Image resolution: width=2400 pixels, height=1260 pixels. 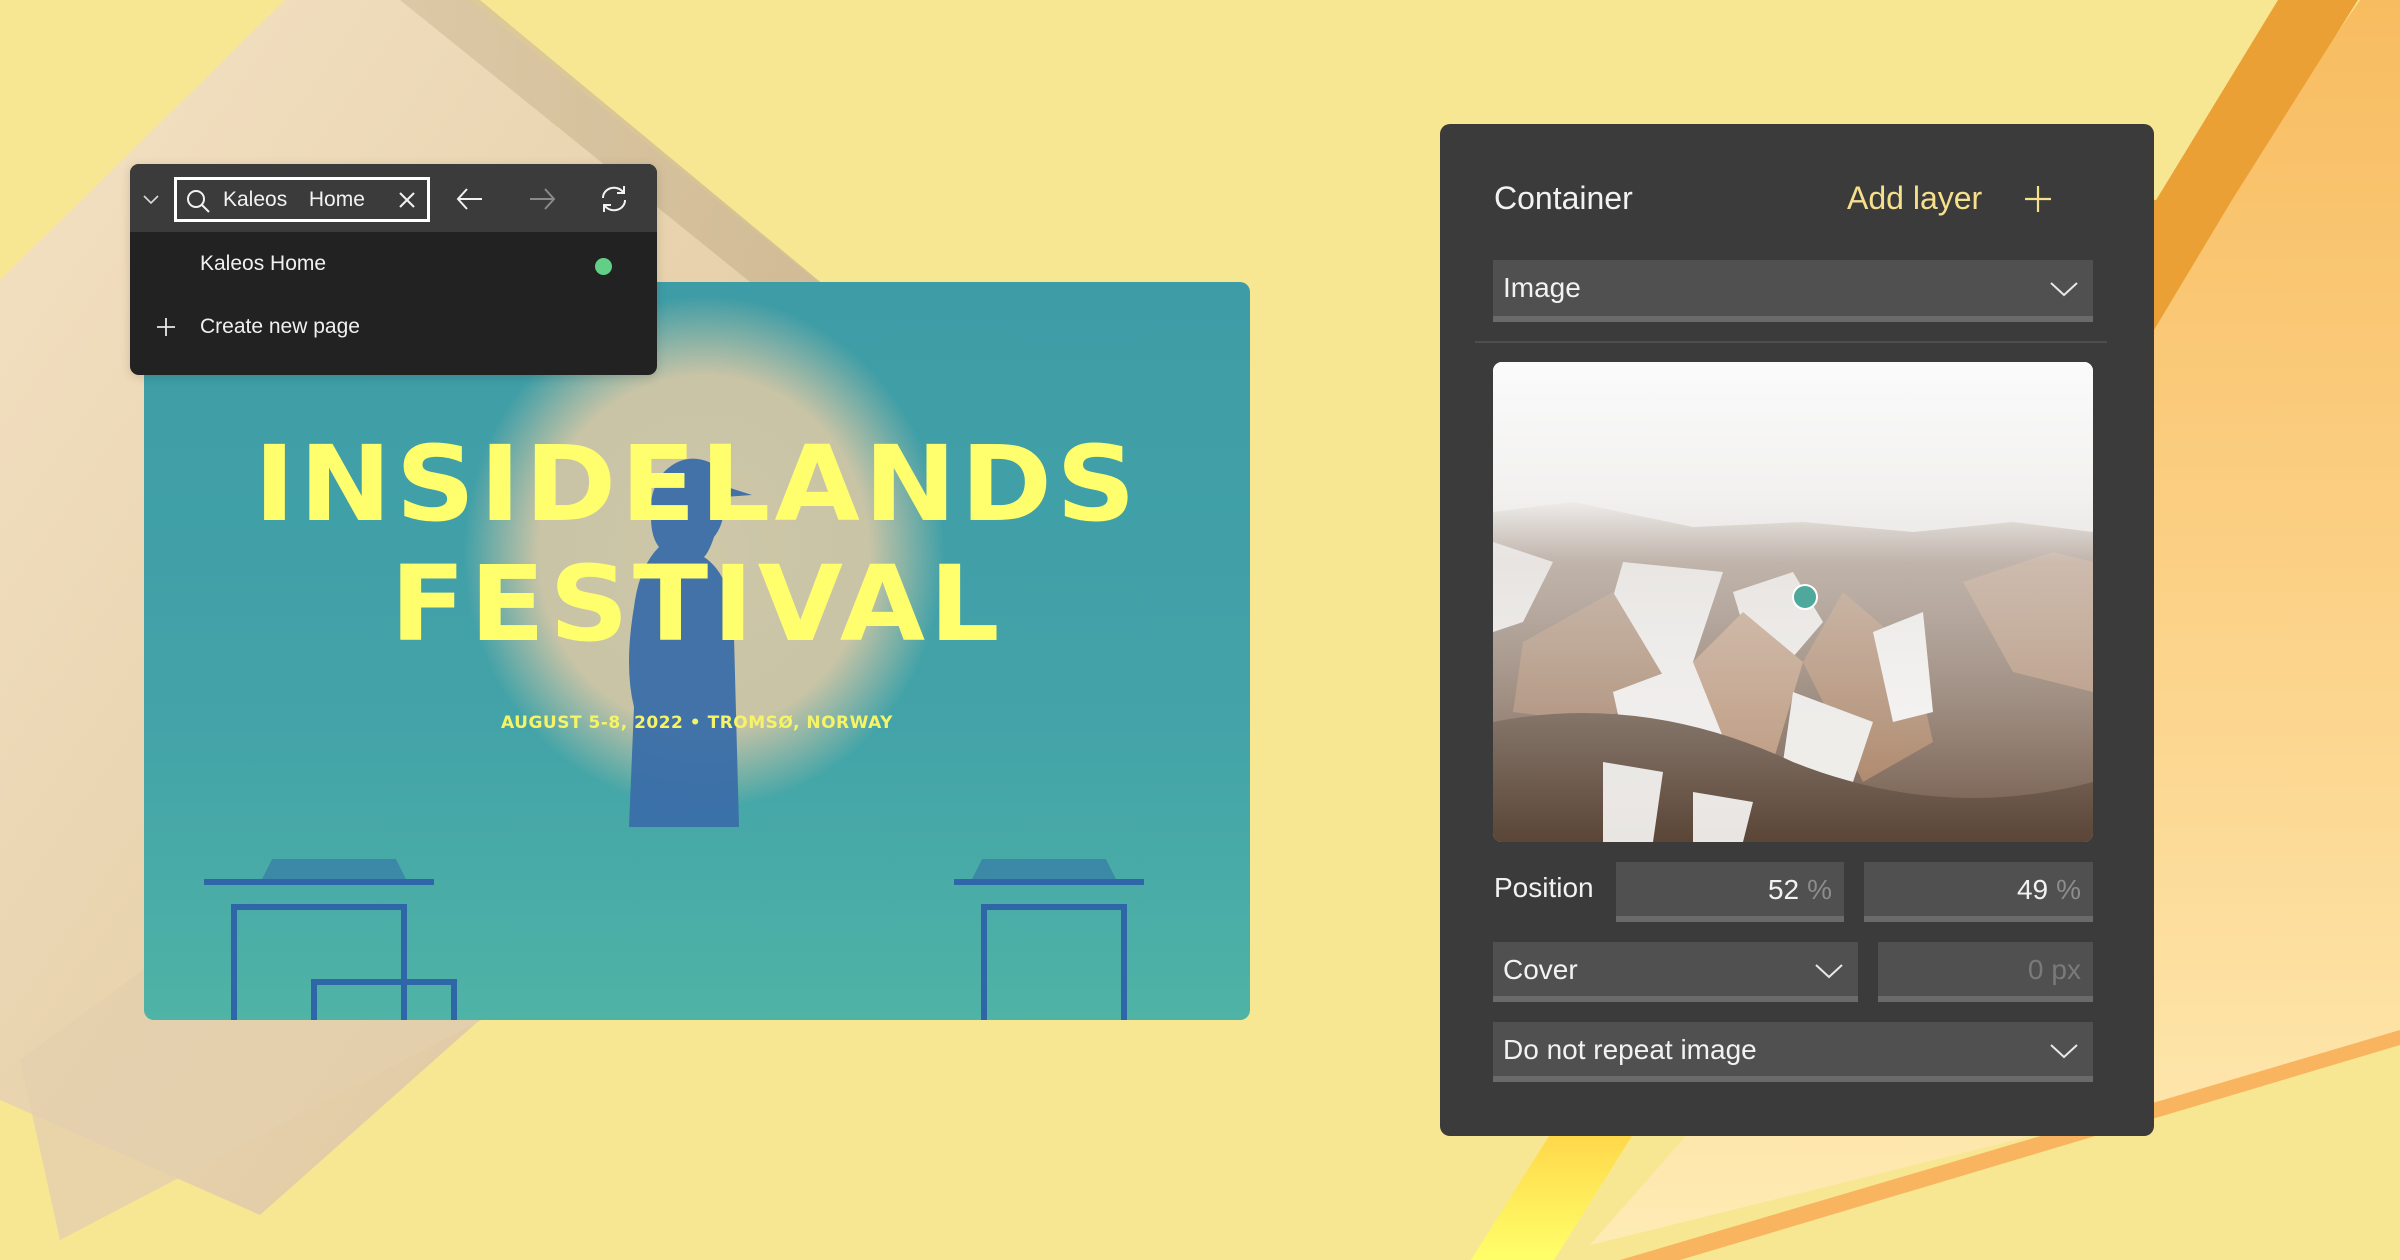 What do you see at coordinates (1540, 969) in the screenshot?
I see `image-size-value: Cover` at bounding box center [1540, 969].